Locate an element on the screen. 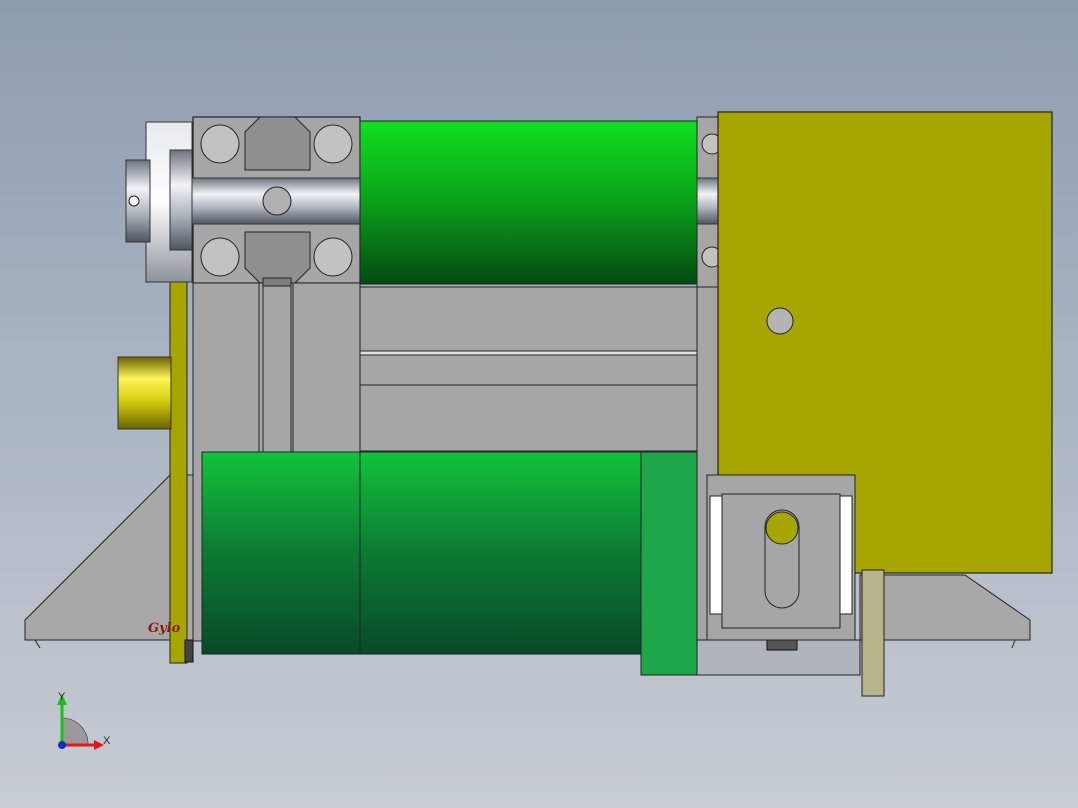 The width and height of the screenshot is (1078, 808). left-coupling is located at coordinates (159, 202).